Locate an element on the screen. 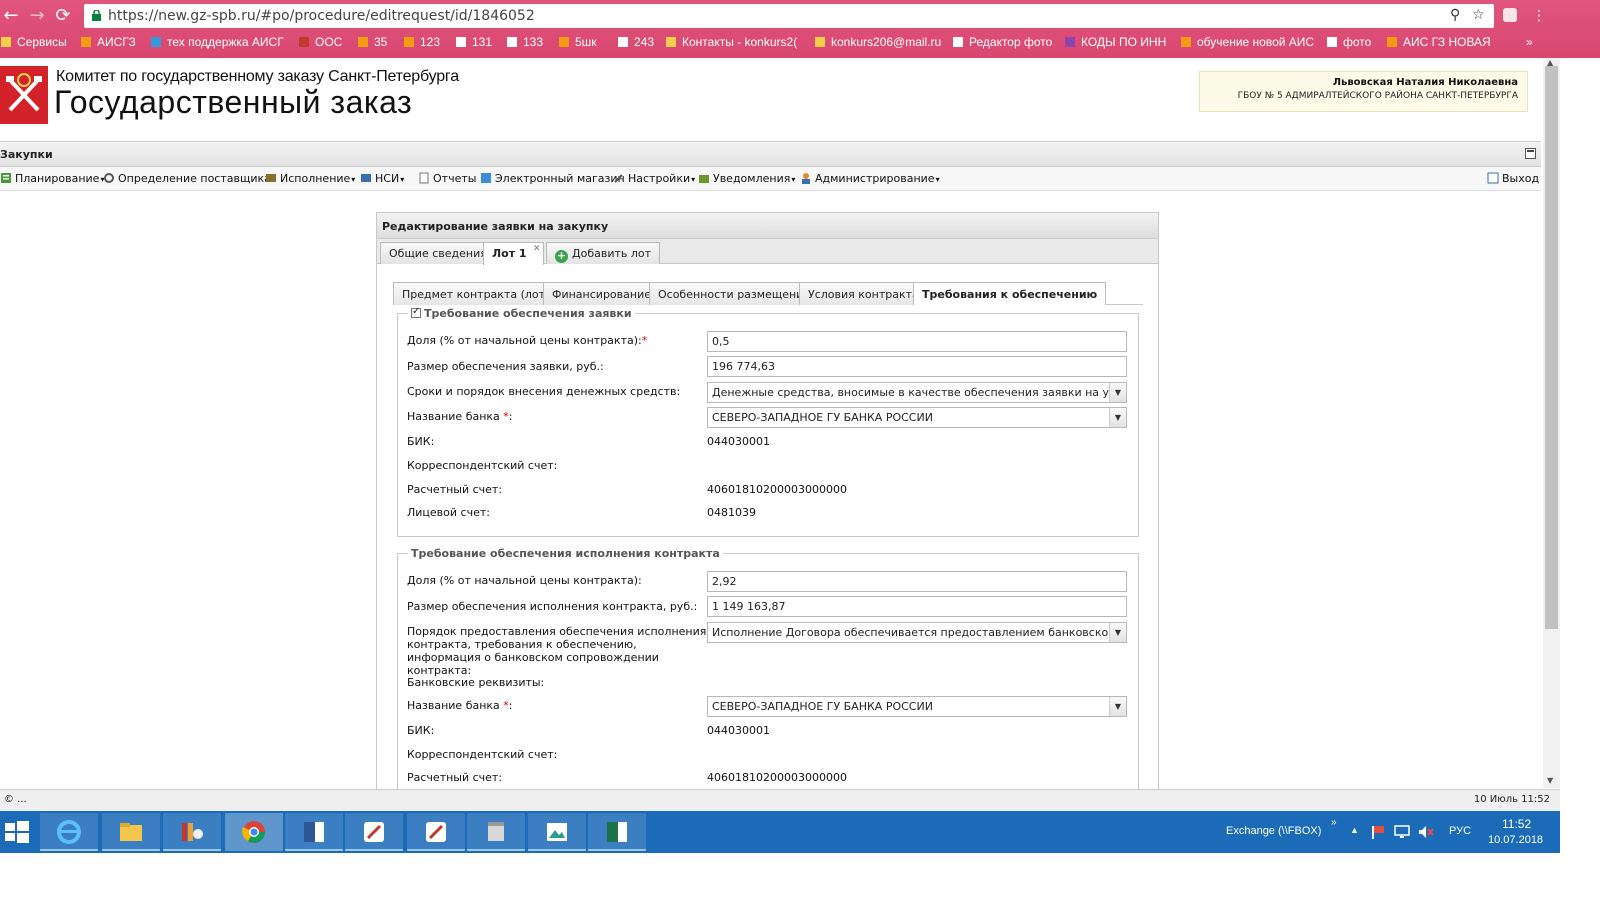 The height and width of the screenshot is (900, 1600). bid-personal-label: Лицевой счет: is located at coordinates (448, 512).